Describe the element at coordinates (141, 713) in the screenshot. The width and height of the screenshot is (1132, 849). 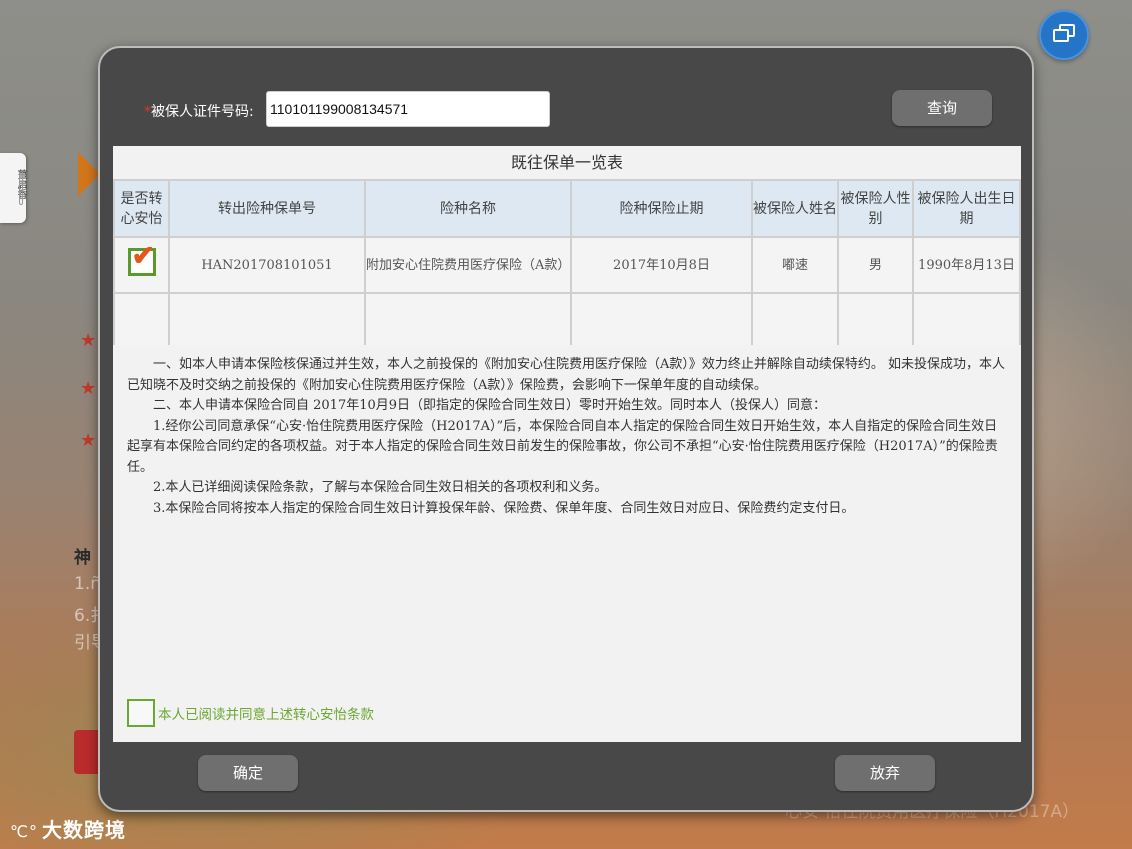
I see `agree-checkbox` at that location.